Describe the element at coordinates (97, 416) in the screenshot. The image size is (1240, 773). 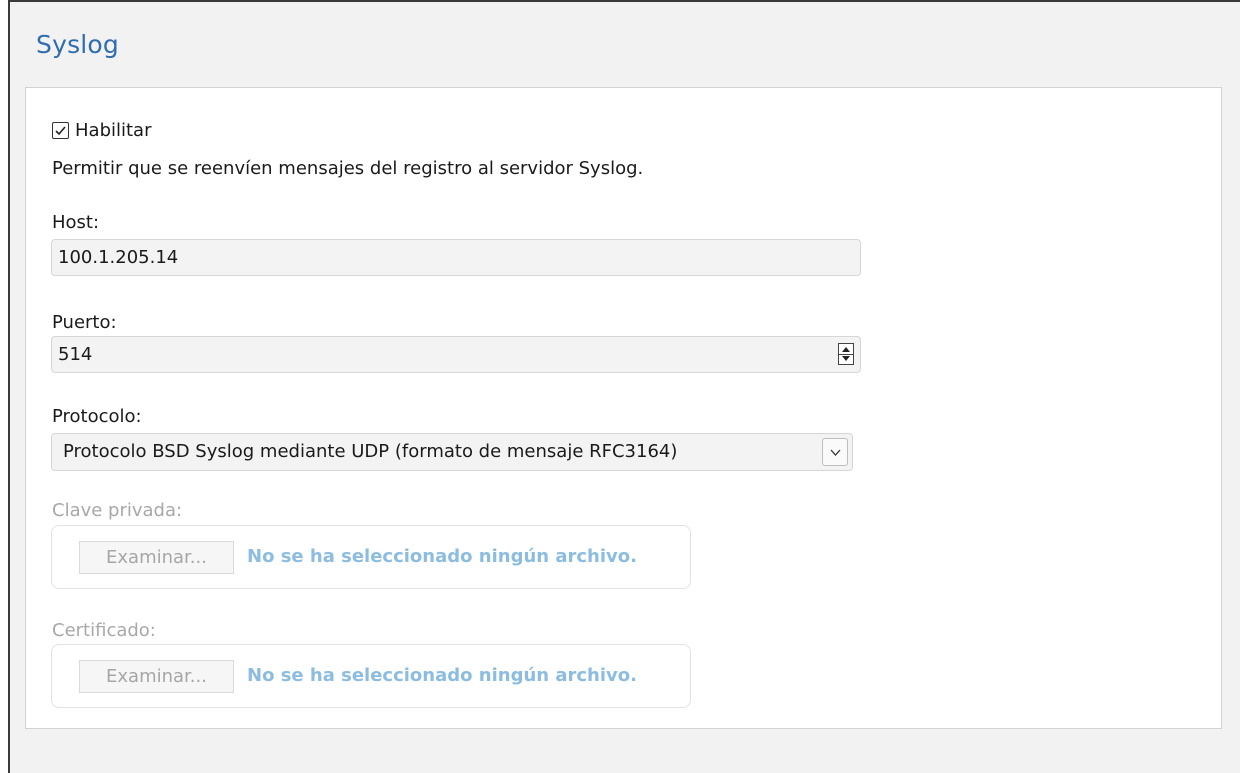
I see `protocol-label: Protocolo:` at that location.